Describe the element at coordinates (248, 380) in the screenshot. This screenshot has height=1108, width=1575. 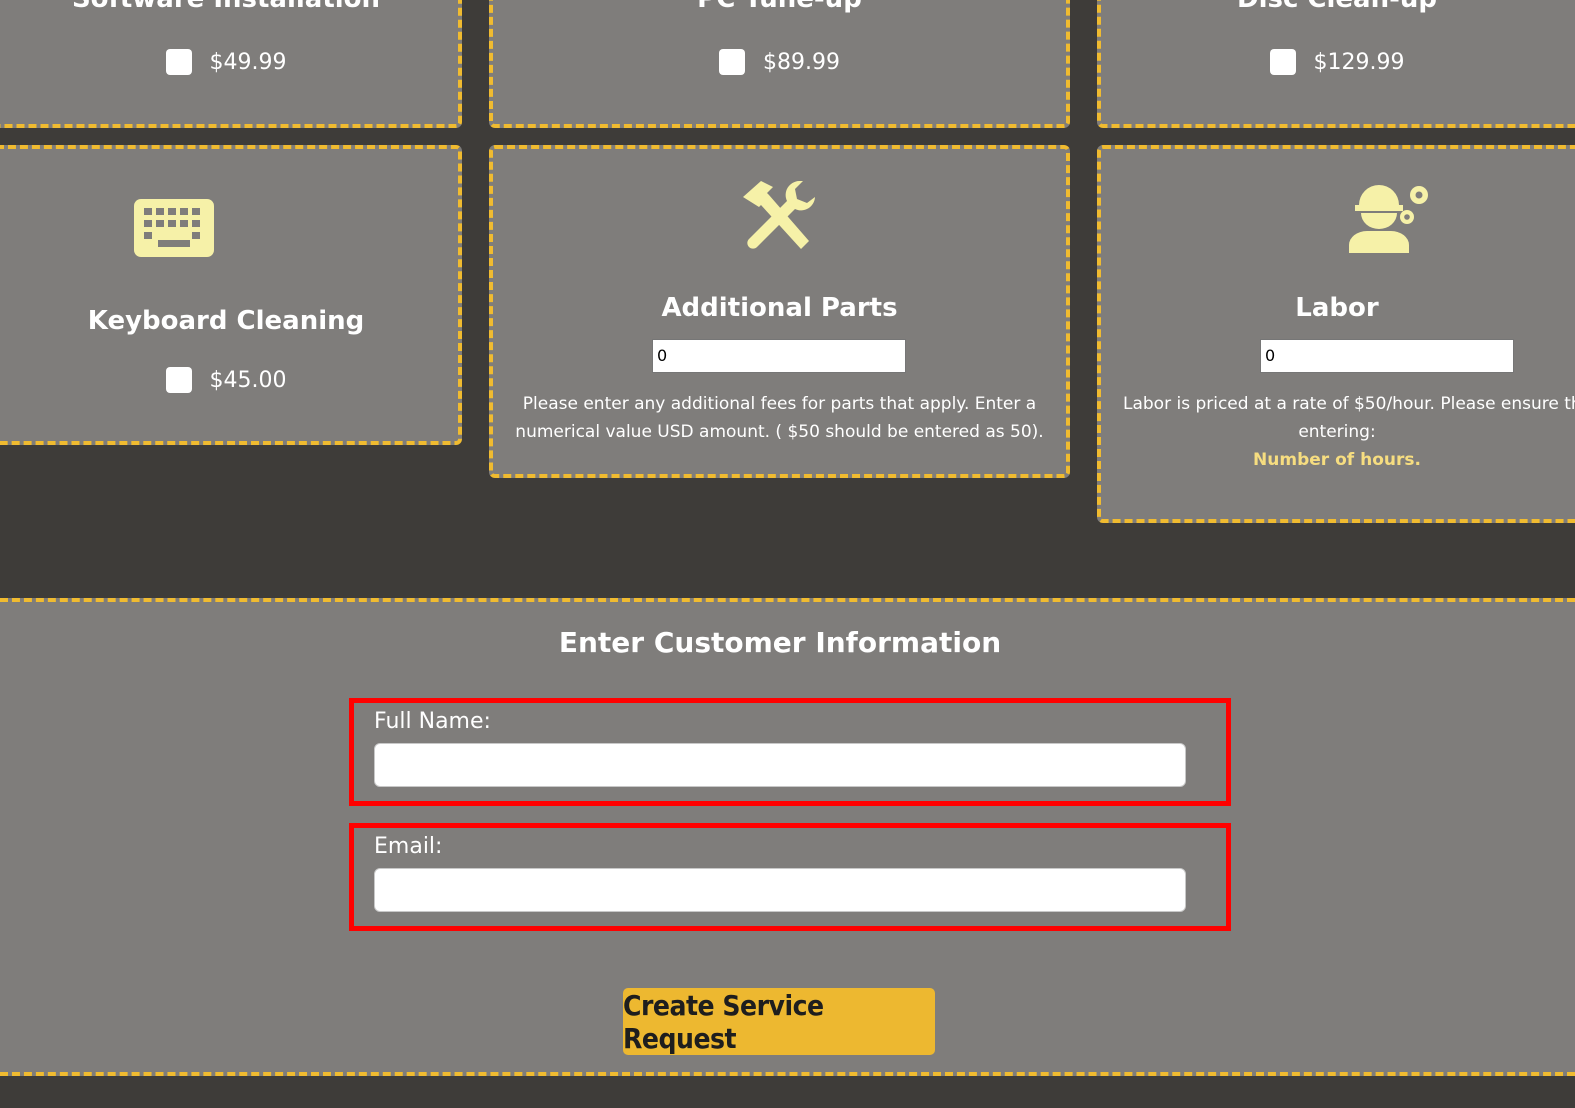
I see `service-price: $45.00` at that location.